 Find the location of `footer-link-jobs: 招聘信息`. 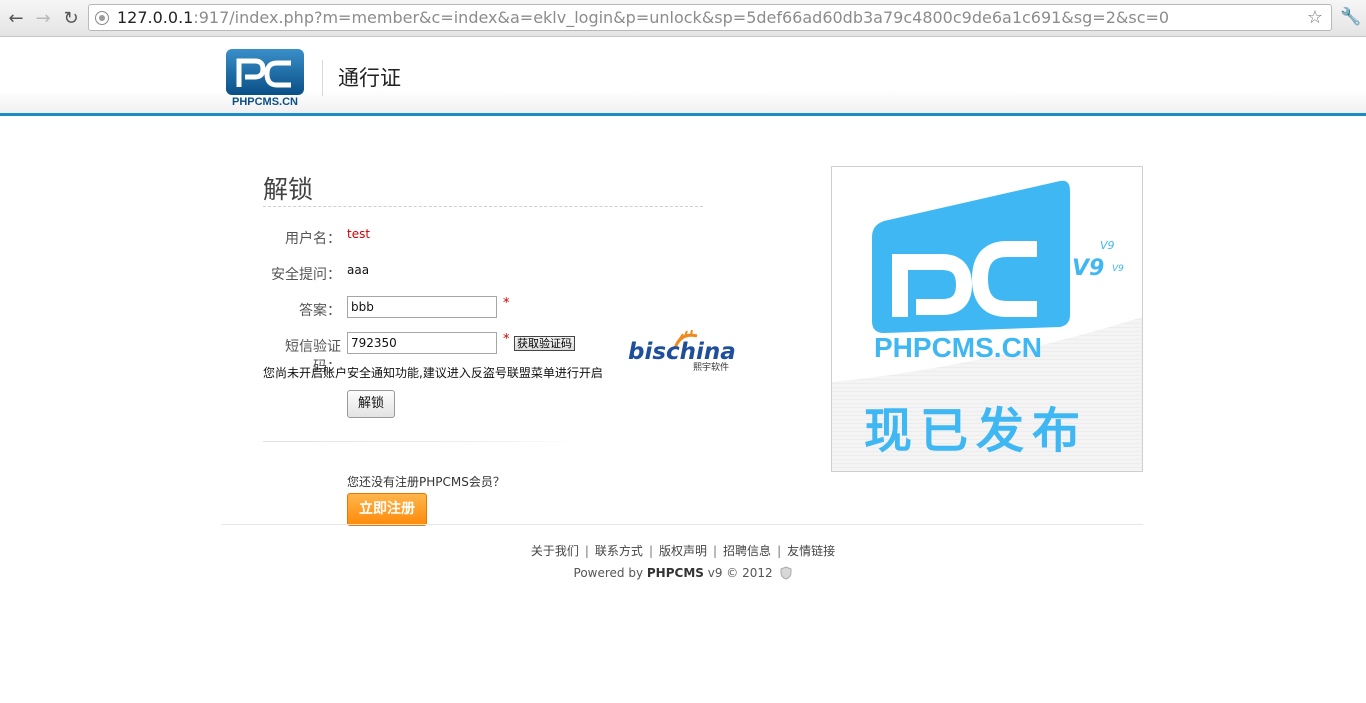

footer-link-jobs: 招聘信息 is located at coordinates (747, 551).